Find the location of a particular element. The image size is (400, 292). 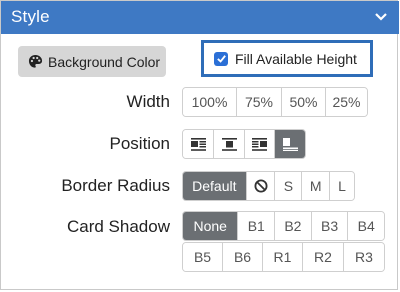

chevron-down-icon is located at coordinates (381, 17).